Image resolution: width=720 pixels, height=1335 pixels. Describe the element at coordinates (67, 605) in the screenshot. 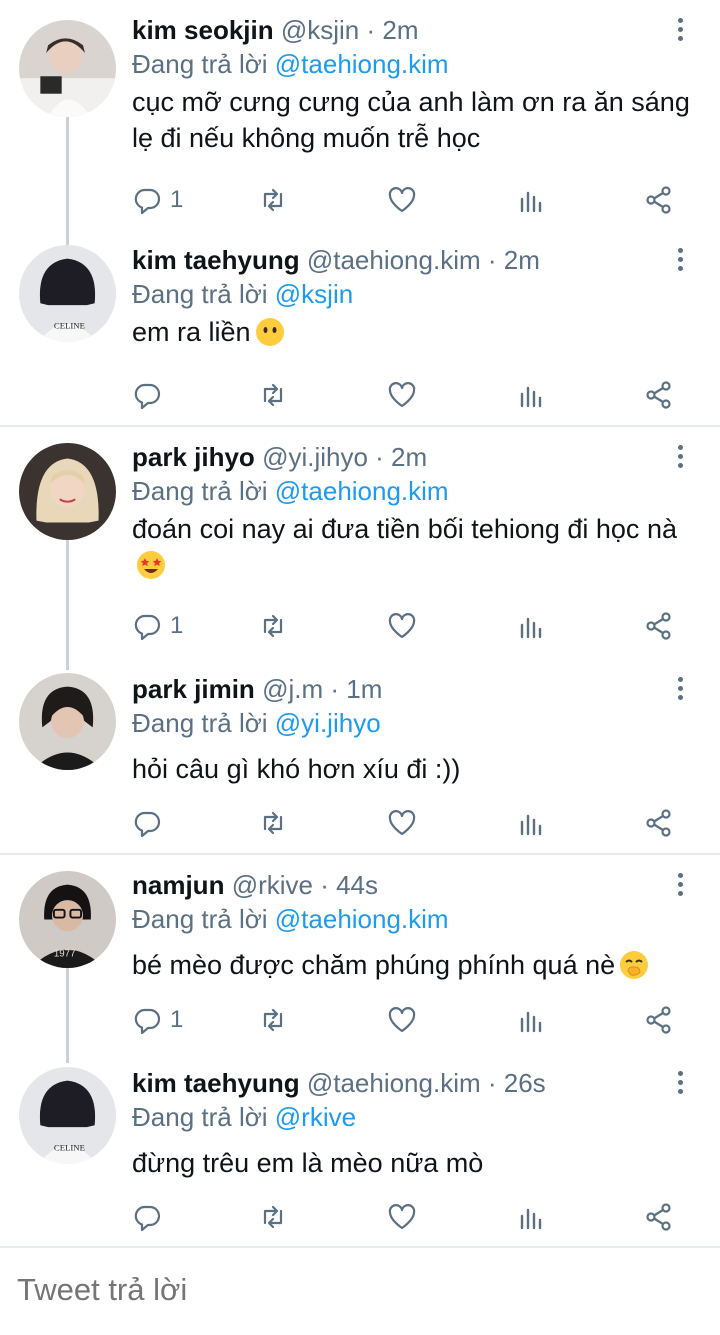

I see `thread-line` at that location.